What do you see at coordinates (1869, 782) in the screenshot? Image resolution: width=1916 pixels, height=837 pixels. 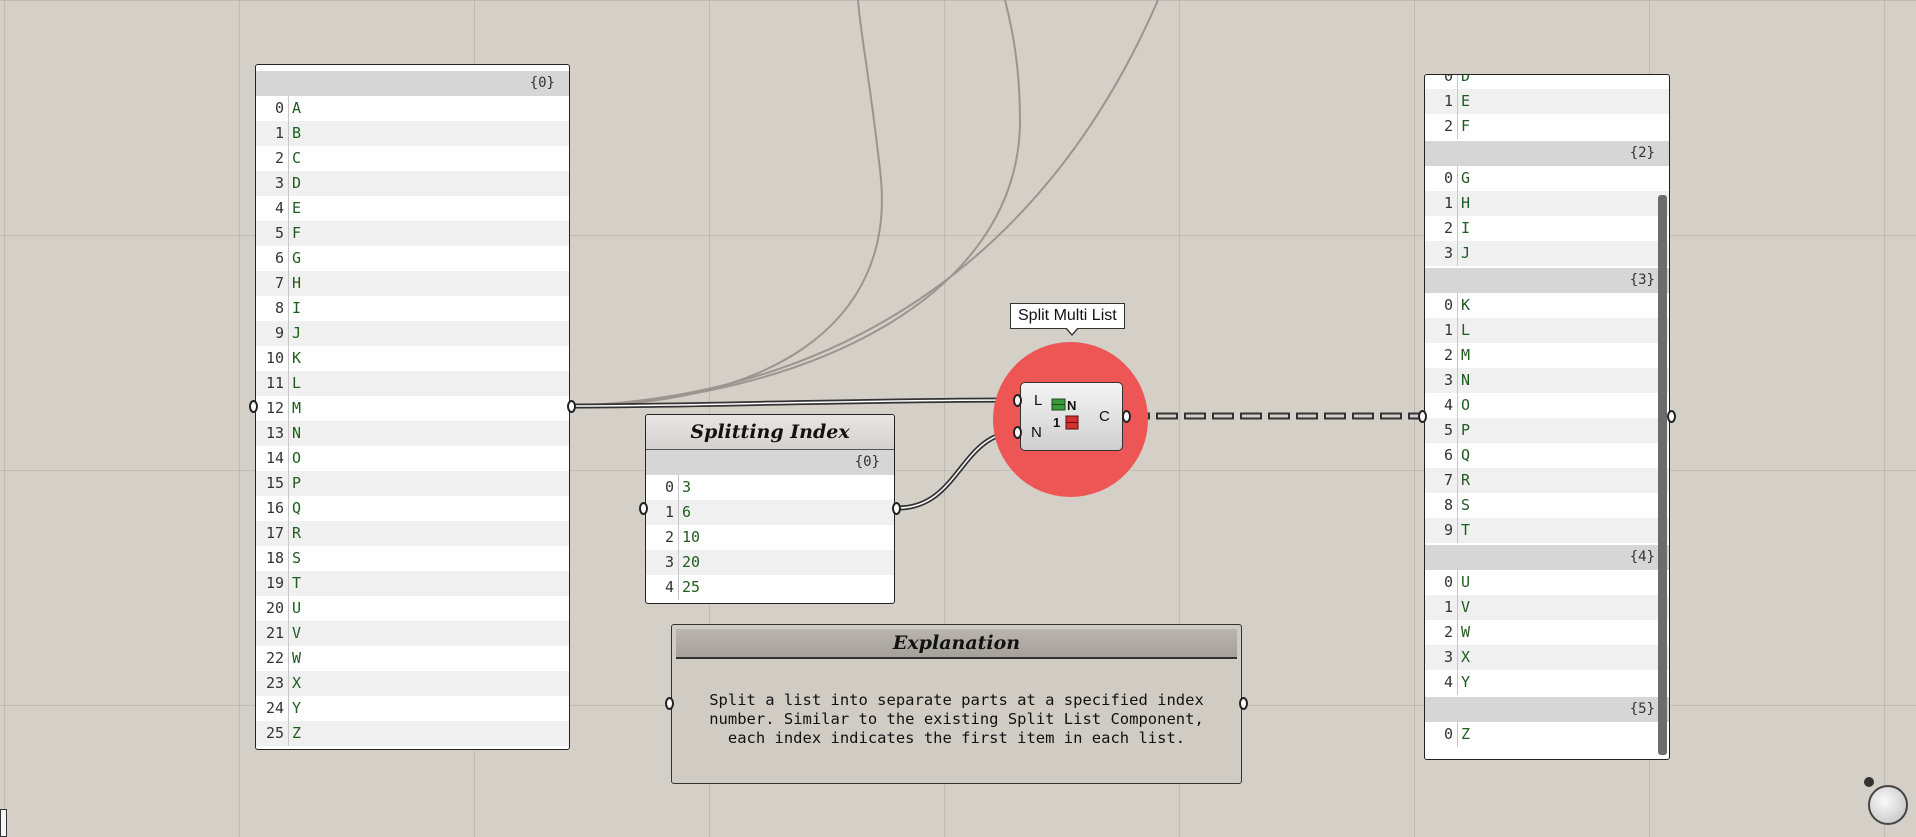 I see `navigation-handle` at bounding box center [1869, 782].